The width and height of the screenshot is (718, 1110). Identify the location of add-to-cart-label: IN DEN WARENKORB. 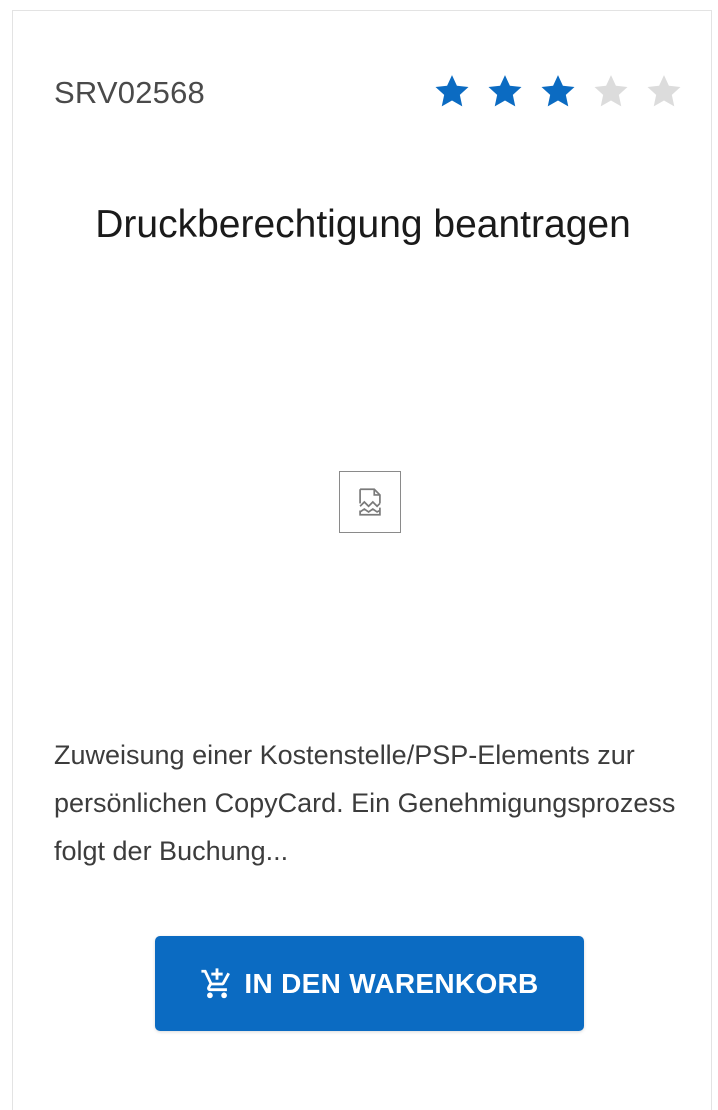
(391, 983).